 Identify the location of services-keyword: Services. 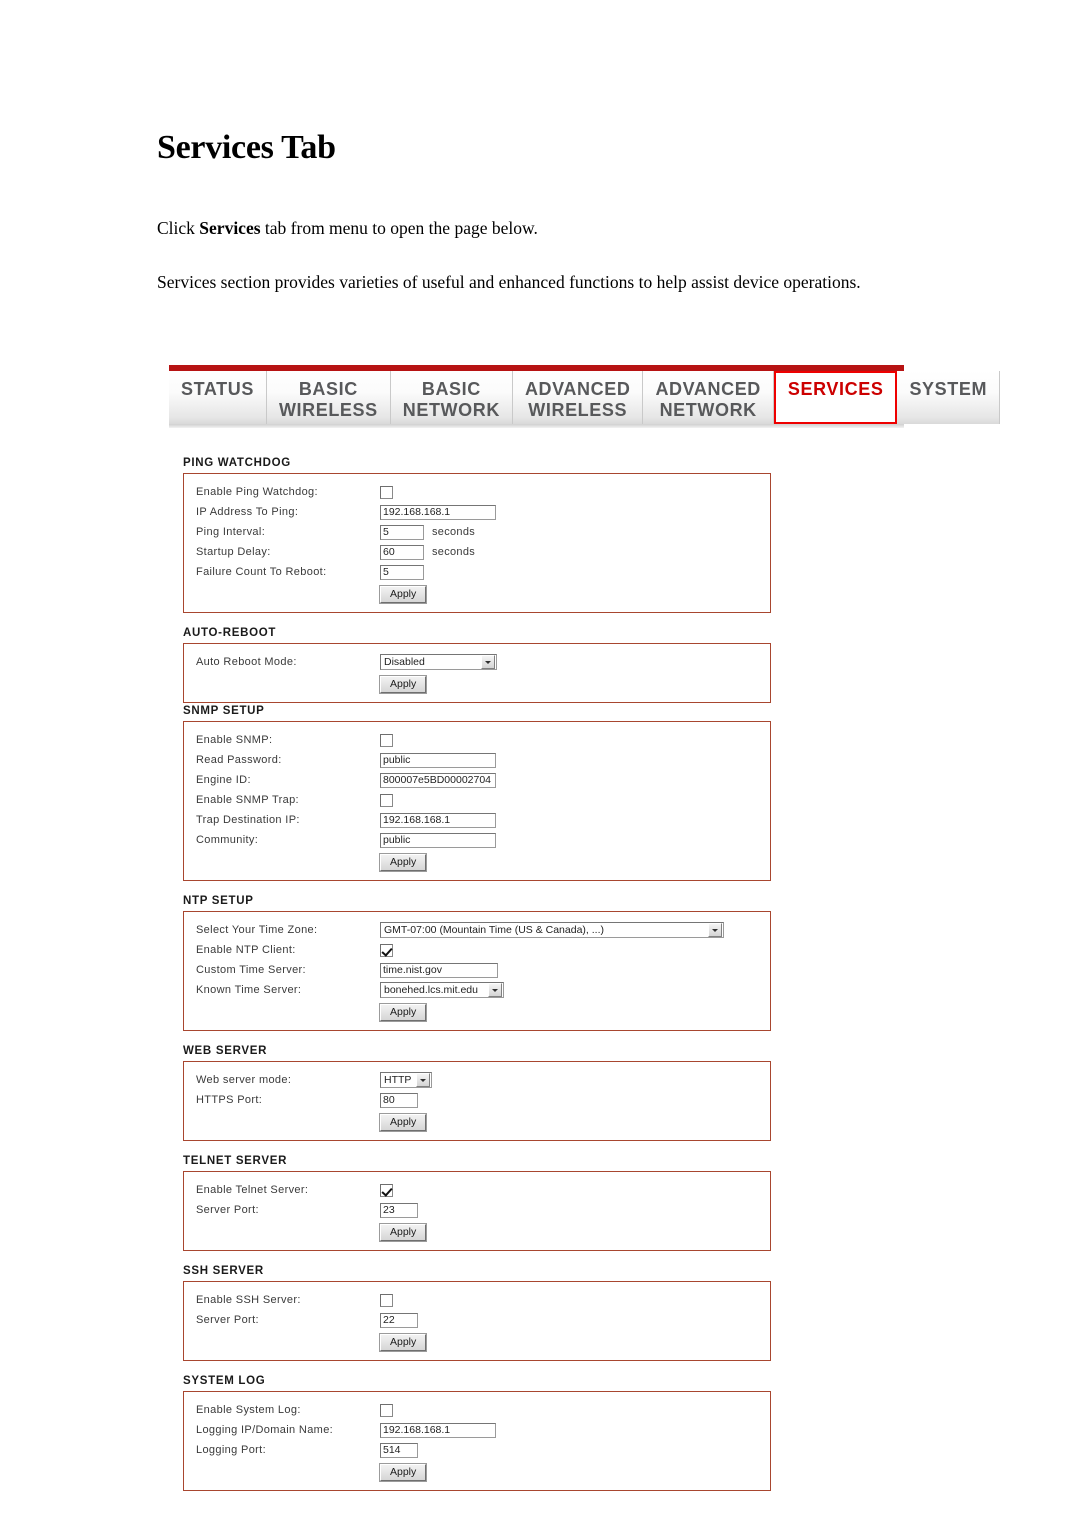
(230, 227).